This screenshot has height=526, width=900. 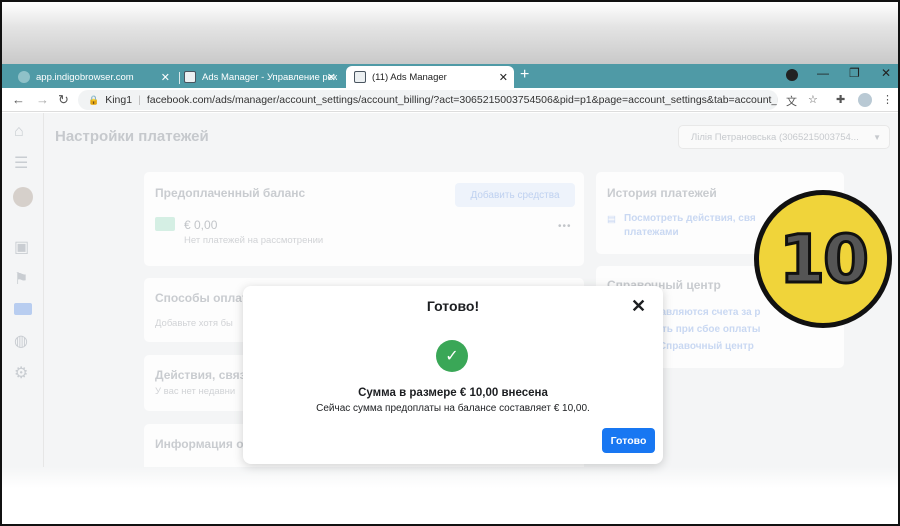 I want to click on extensions-puzzle-icon: ✚, so click(x=840, y=99).